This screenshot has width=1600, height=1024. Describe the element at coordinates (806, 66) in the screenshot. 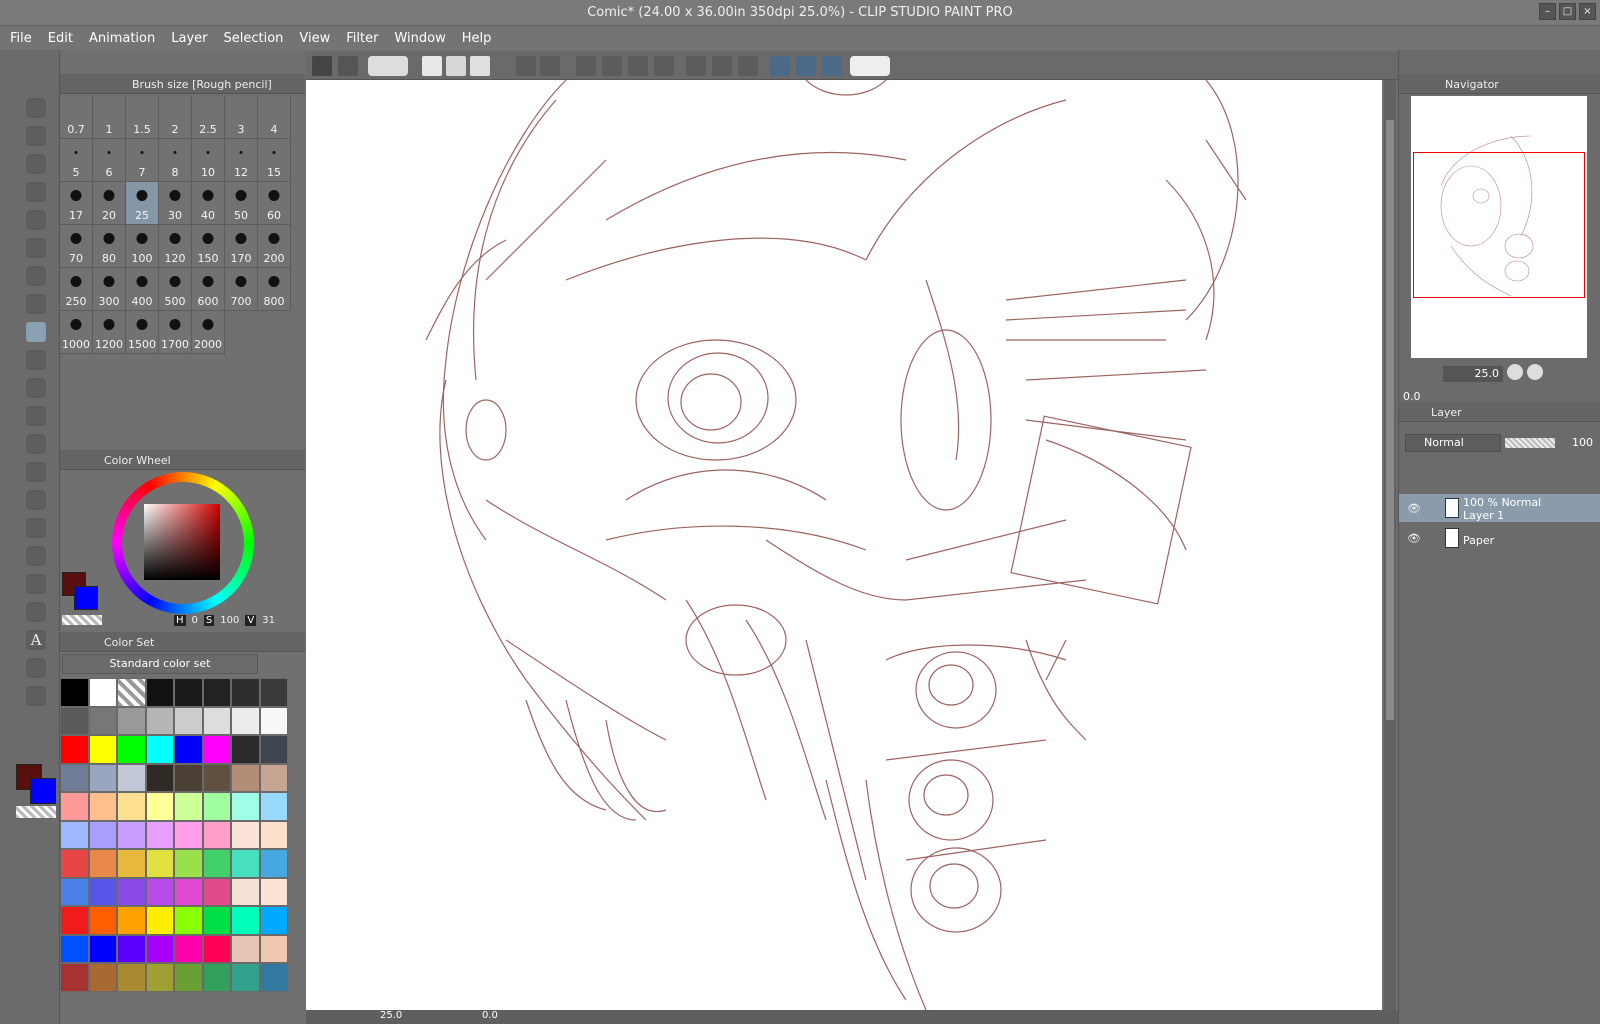

I see `snap-special-ruler-icon` at that location.